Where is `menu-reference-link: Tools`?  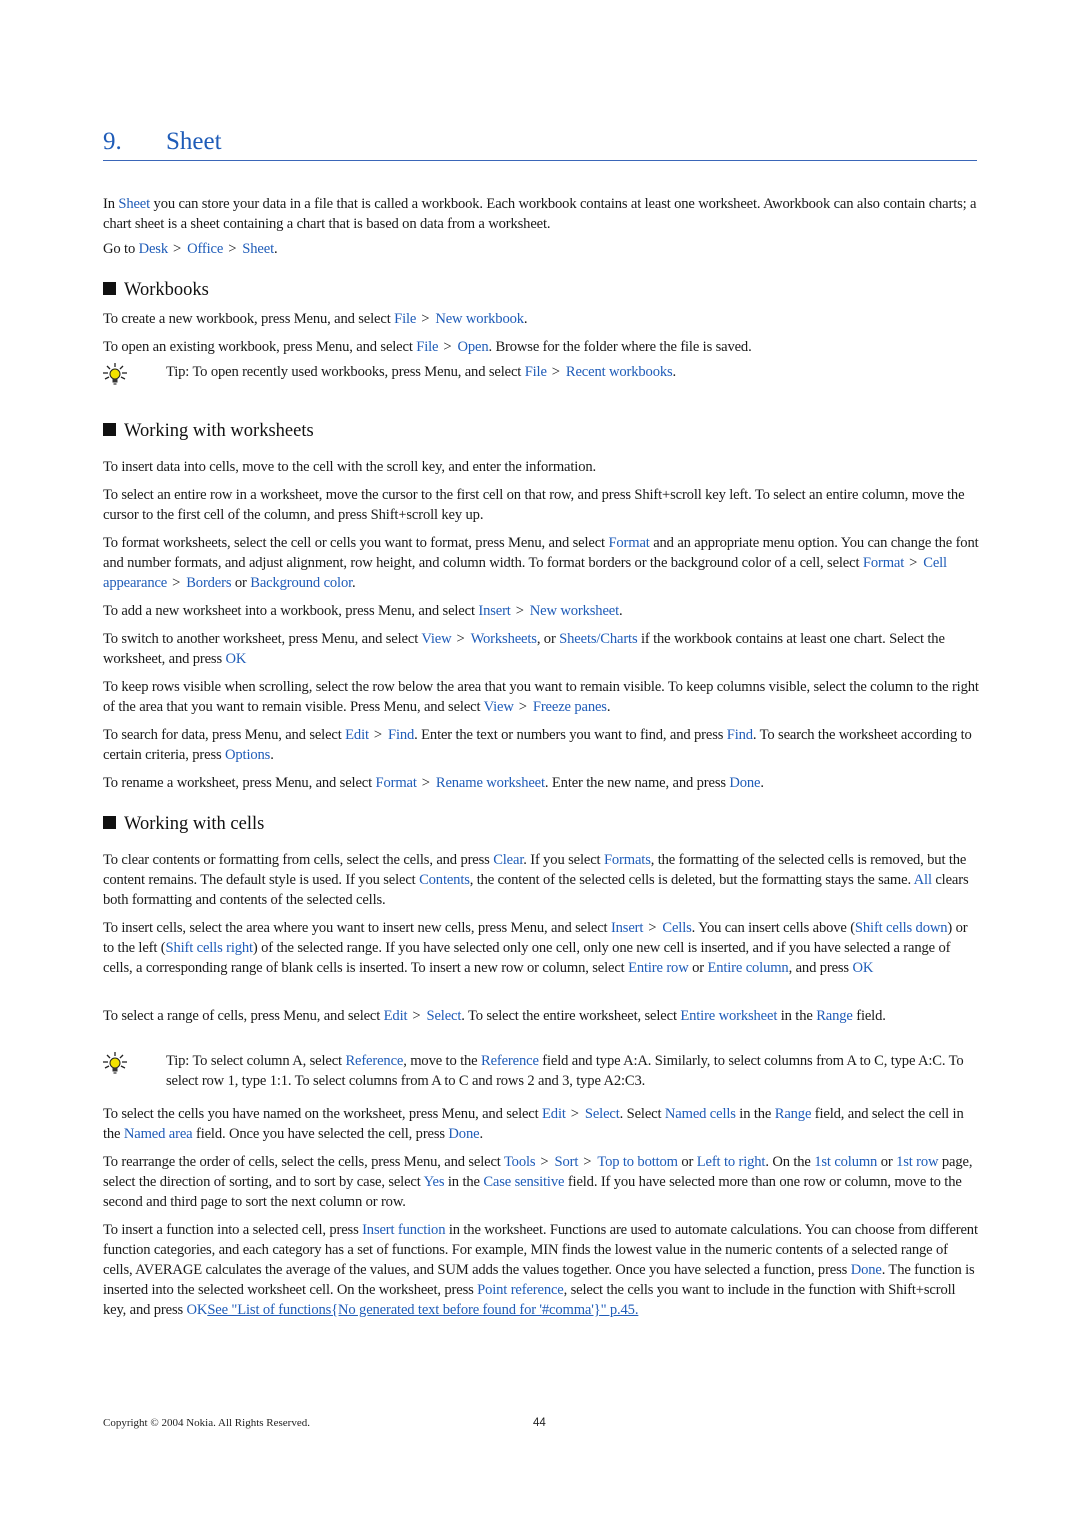 menu-reference-link: Tools is located at coordinates (519, 1162).